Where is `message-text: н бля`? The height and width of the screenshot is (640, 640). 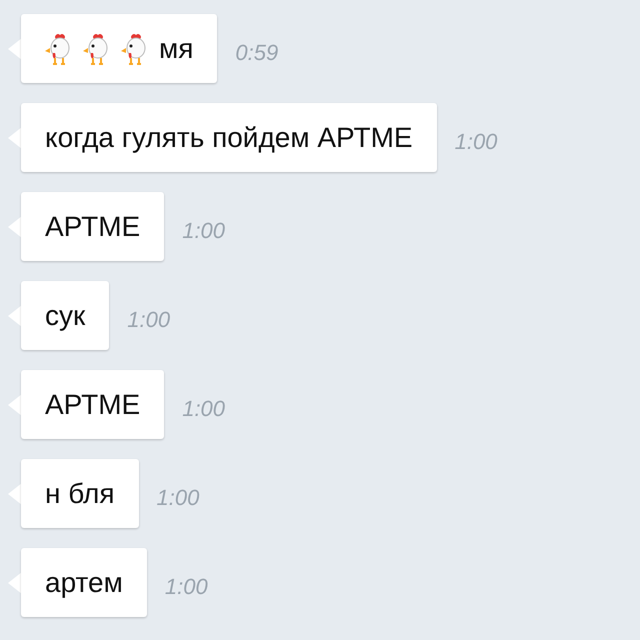 message-text: н бля is located at coordinates (80, 494).